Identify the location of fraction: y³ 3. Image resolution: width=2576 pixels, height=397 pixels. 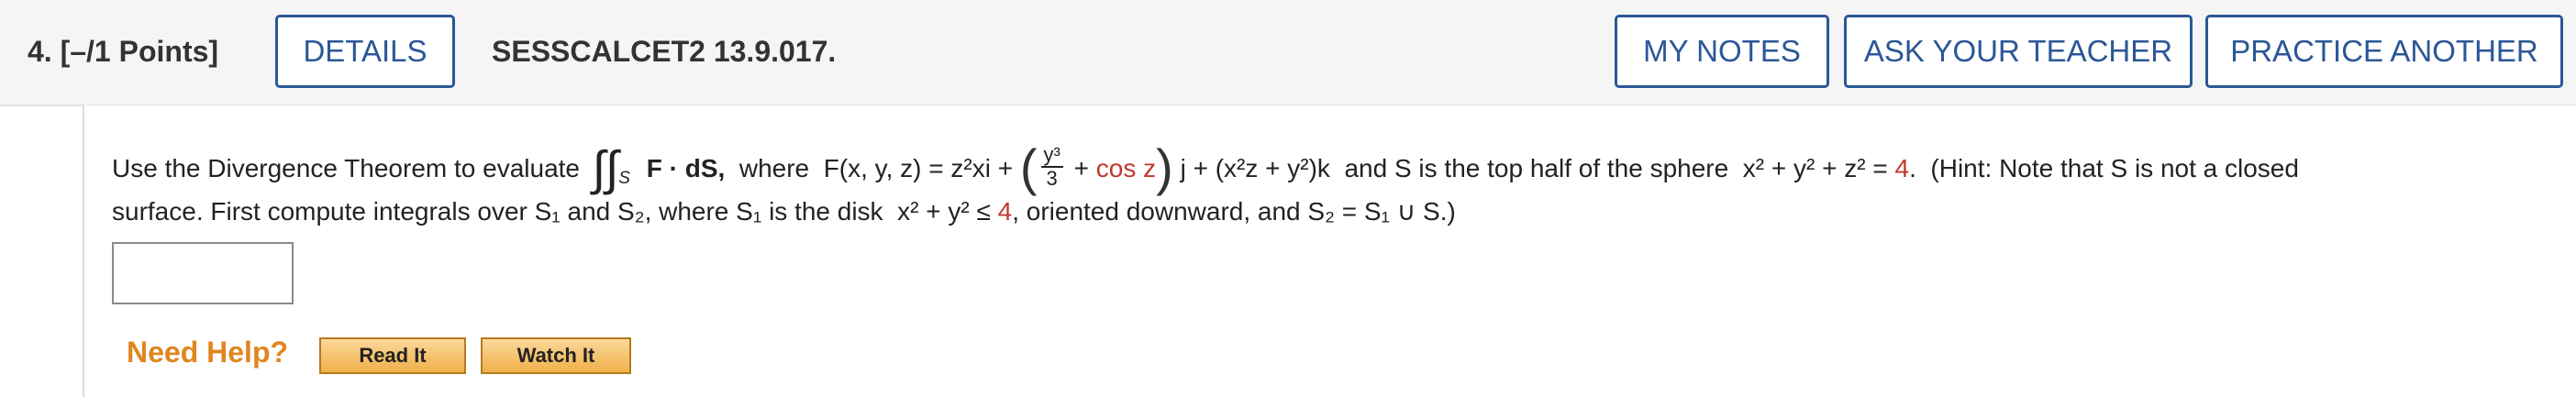
(1051, 166).